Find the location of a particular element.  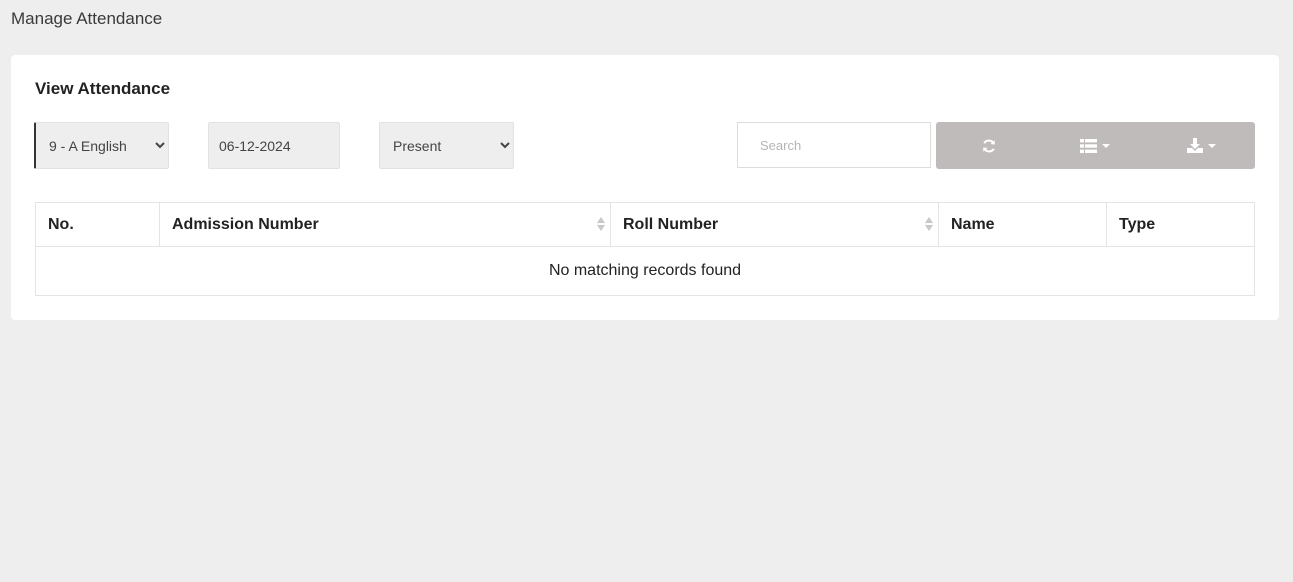

page-title: Manage Attendance is located at coordinates (87, 18).